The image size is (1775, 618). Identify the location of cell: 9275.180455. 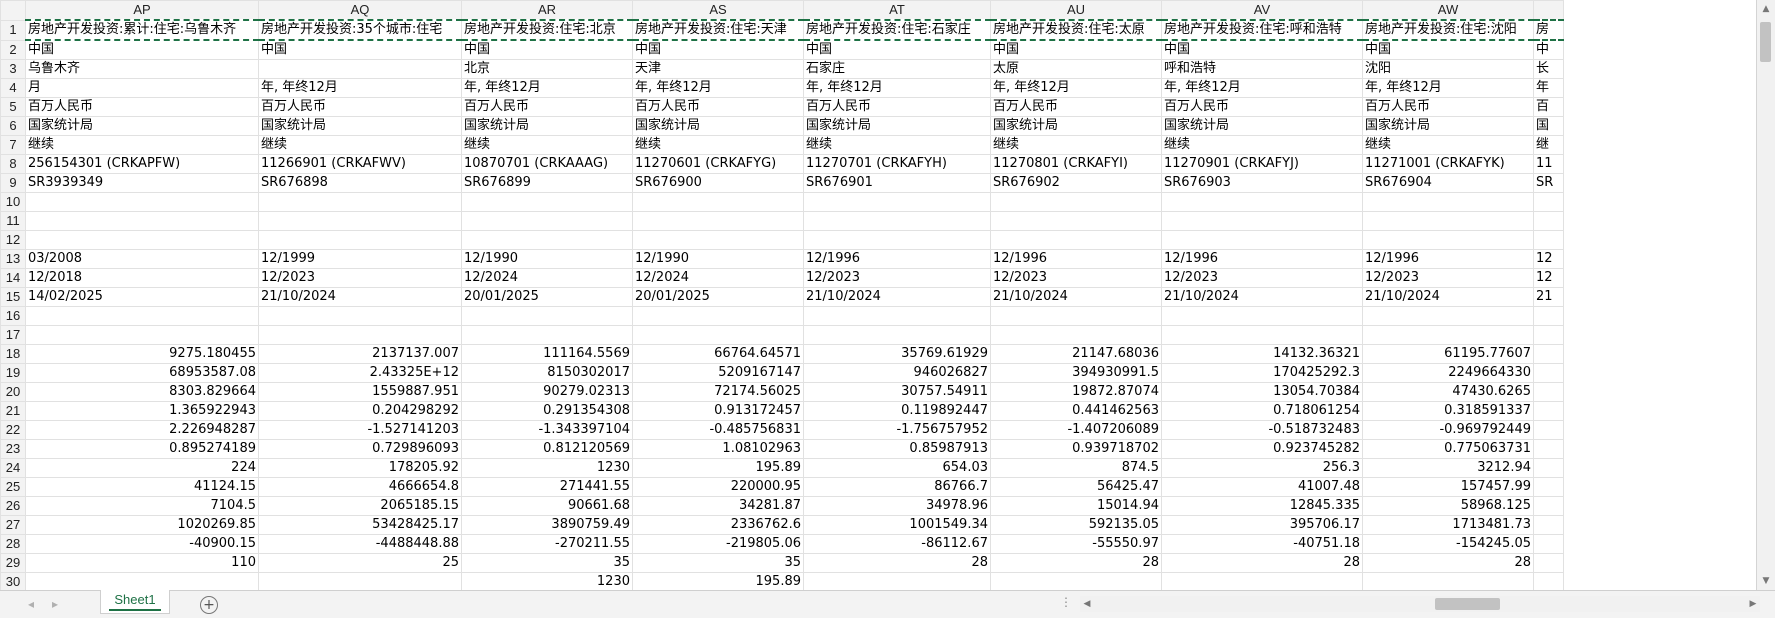
(142, 354).